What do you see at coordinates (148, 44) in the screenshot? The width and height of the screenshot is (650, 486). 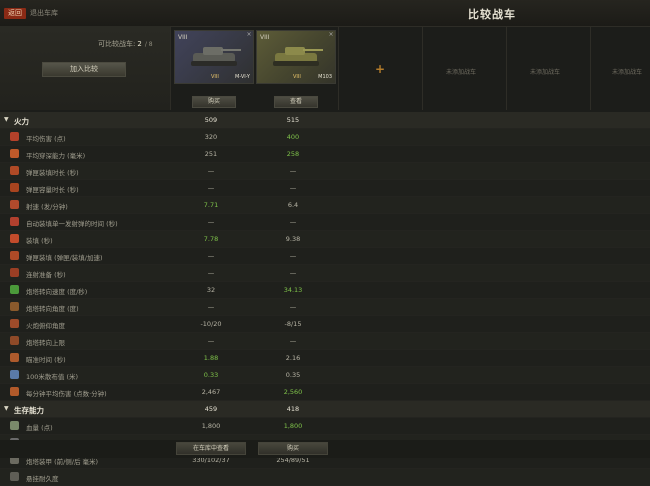 I see `vehicle-count-max: / 8` at bounding box center [148, 44].